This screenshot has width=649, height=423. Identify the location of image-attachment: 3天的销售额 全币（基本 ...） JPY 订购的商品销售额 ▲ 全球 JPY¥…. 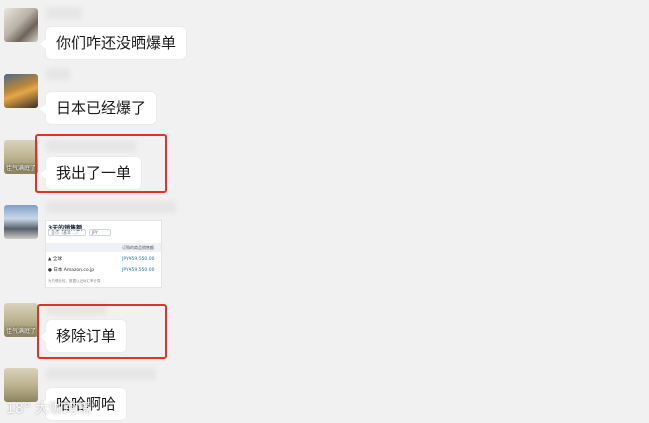
(103, 254).